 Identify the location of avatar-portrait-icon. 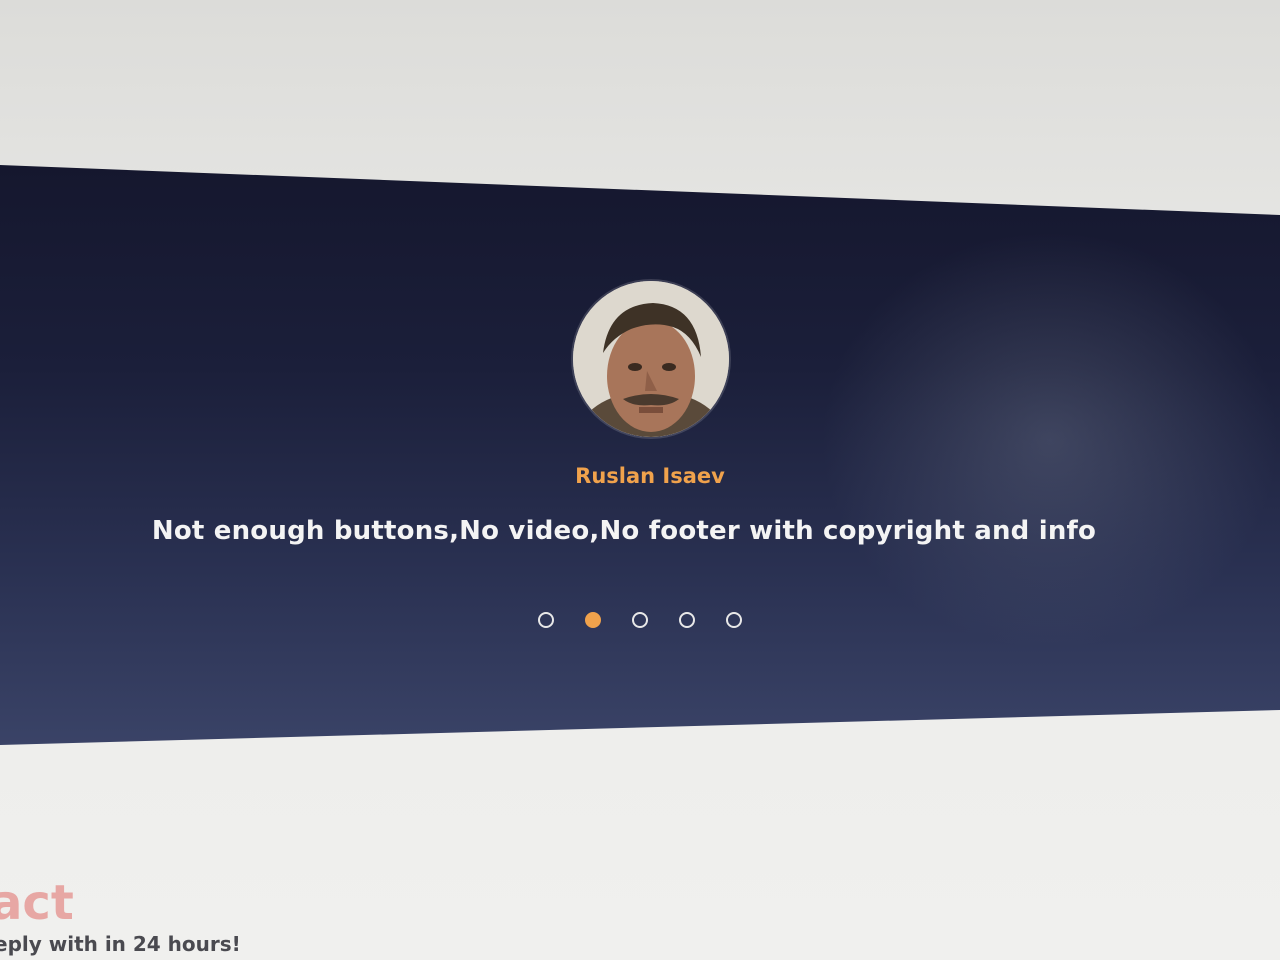
(651, 359).